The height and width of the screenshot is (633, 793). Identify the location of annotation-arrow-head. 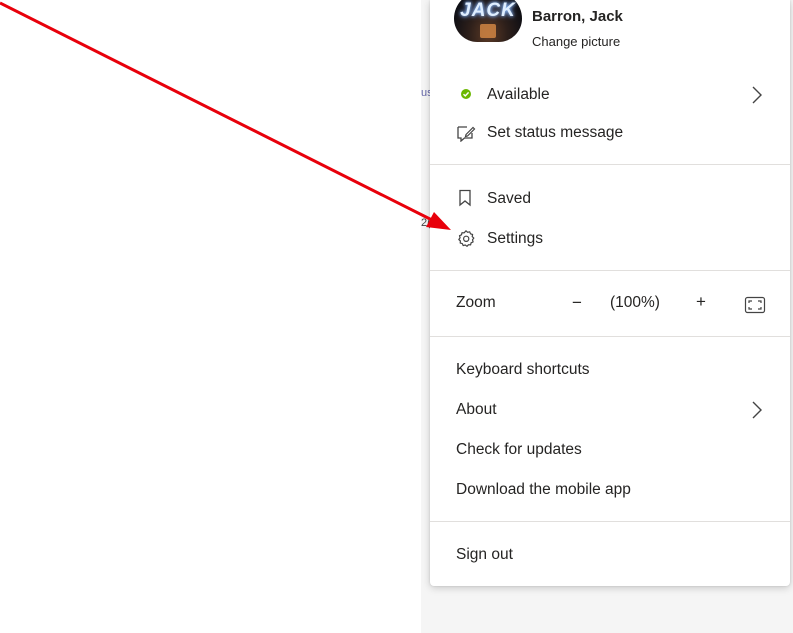
(438, 221).